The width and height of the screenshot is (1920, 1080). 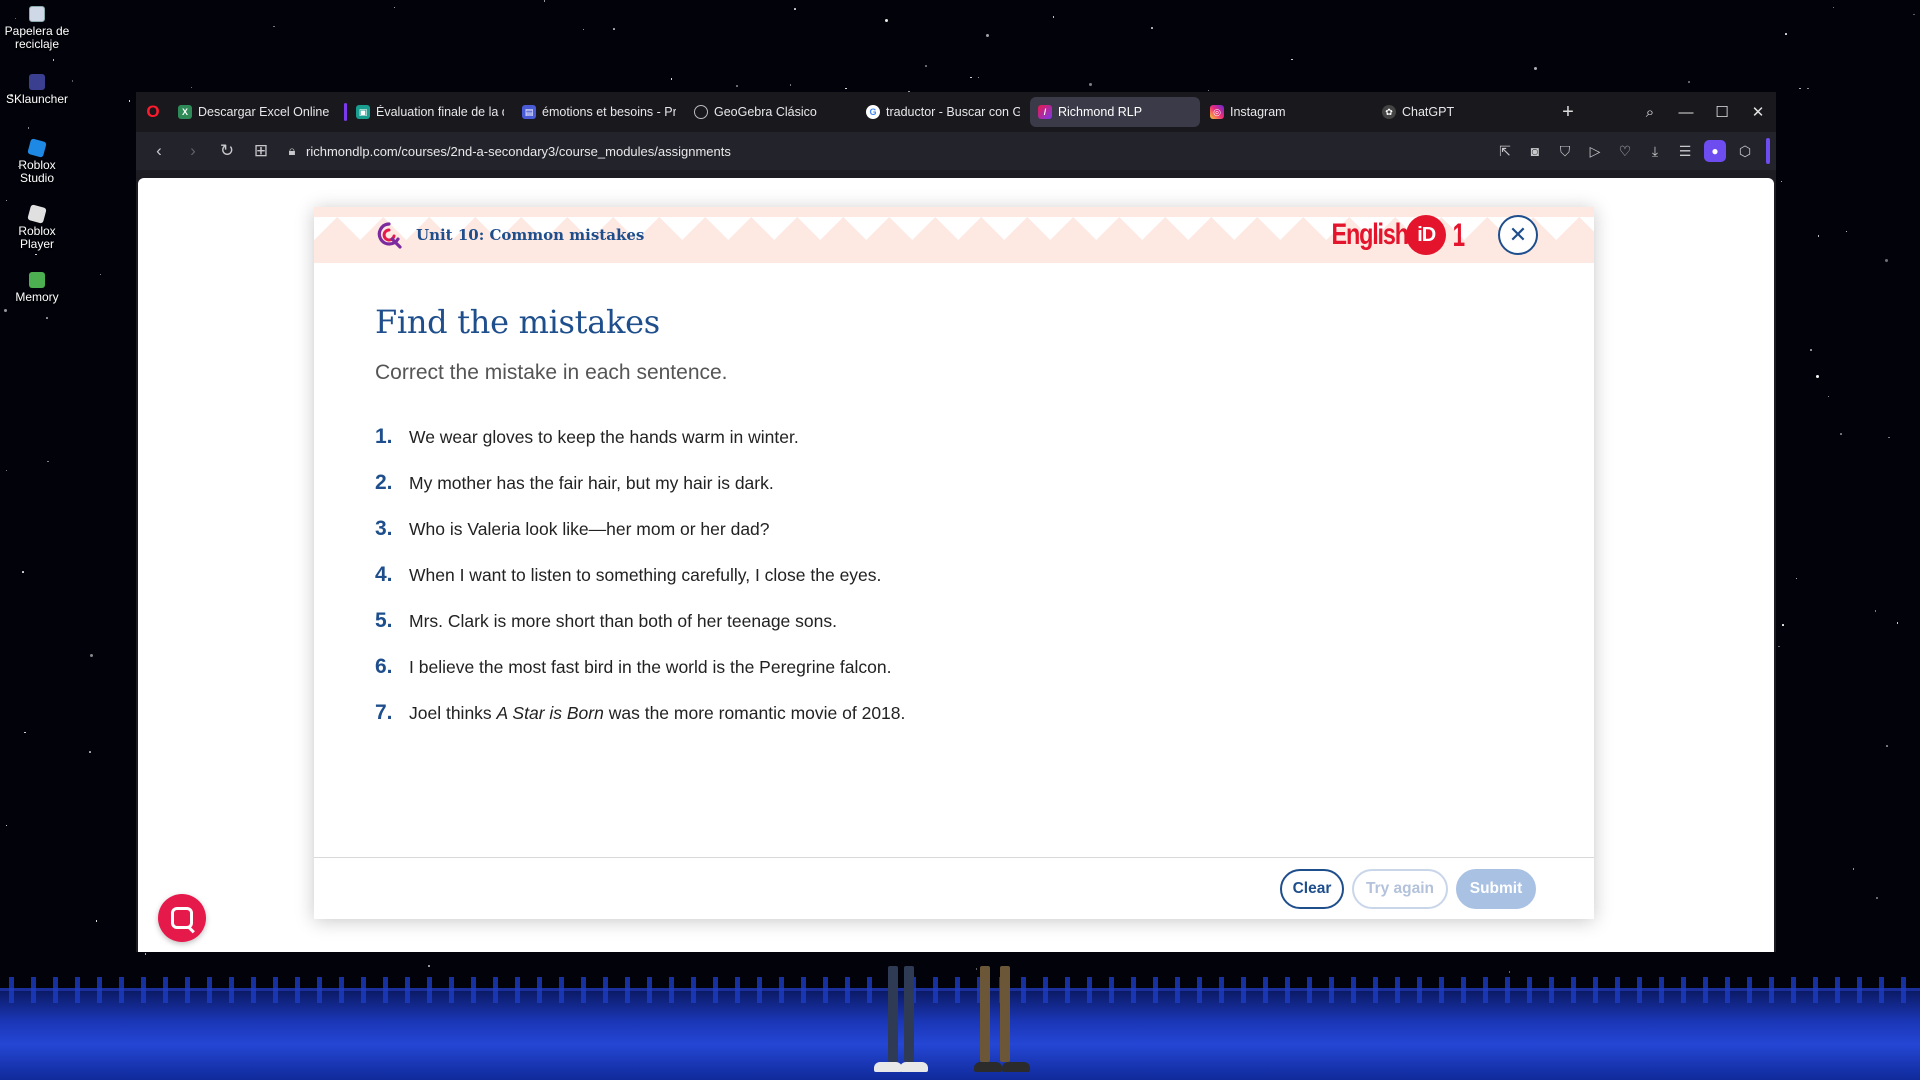 I want to click on toolbar-icons: ⇱ ◙ ⛉ ▷ ♡ ⤓ ☰ ● ⬡, so click(x=1630, y=151).